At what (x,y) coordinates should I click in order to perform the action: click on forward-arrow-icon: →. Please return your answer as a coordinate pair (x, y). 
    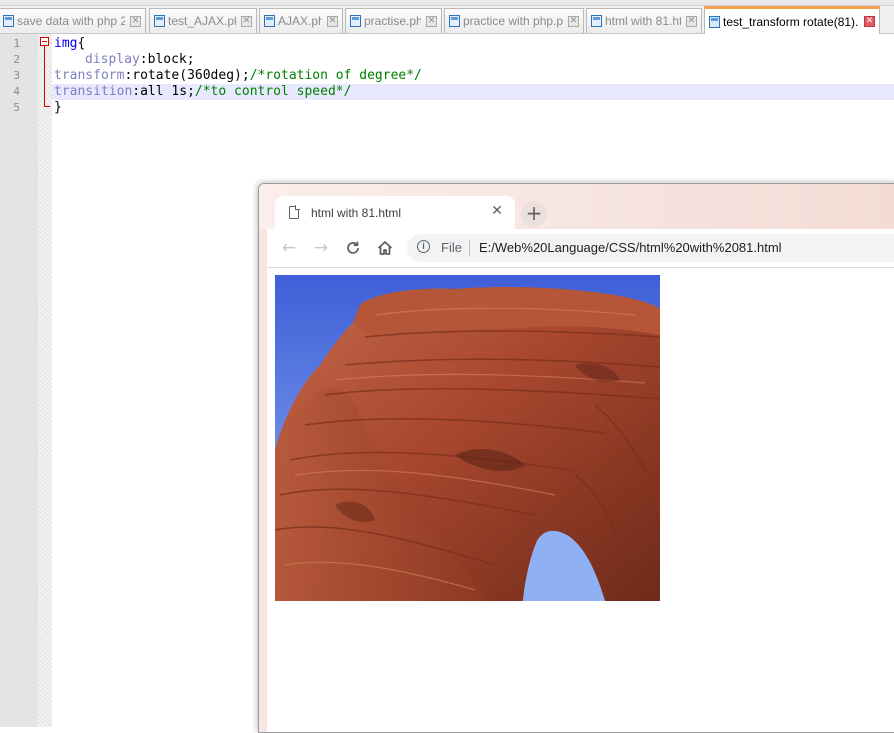
    Looking at the image, I should click on (321, 248).